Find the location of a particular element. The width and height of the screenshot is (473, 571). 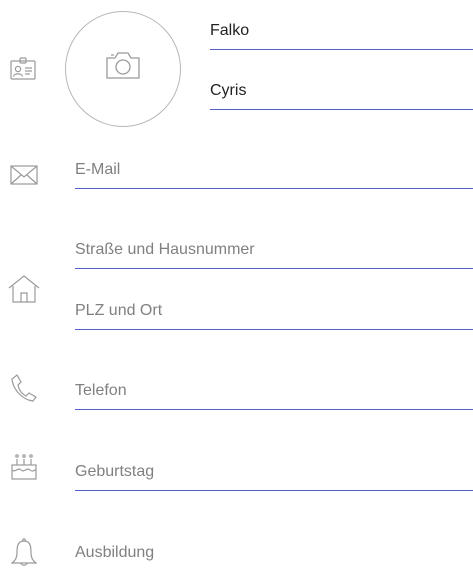

education-placeholder: Ausbildung is located at coordinates (115, 552).